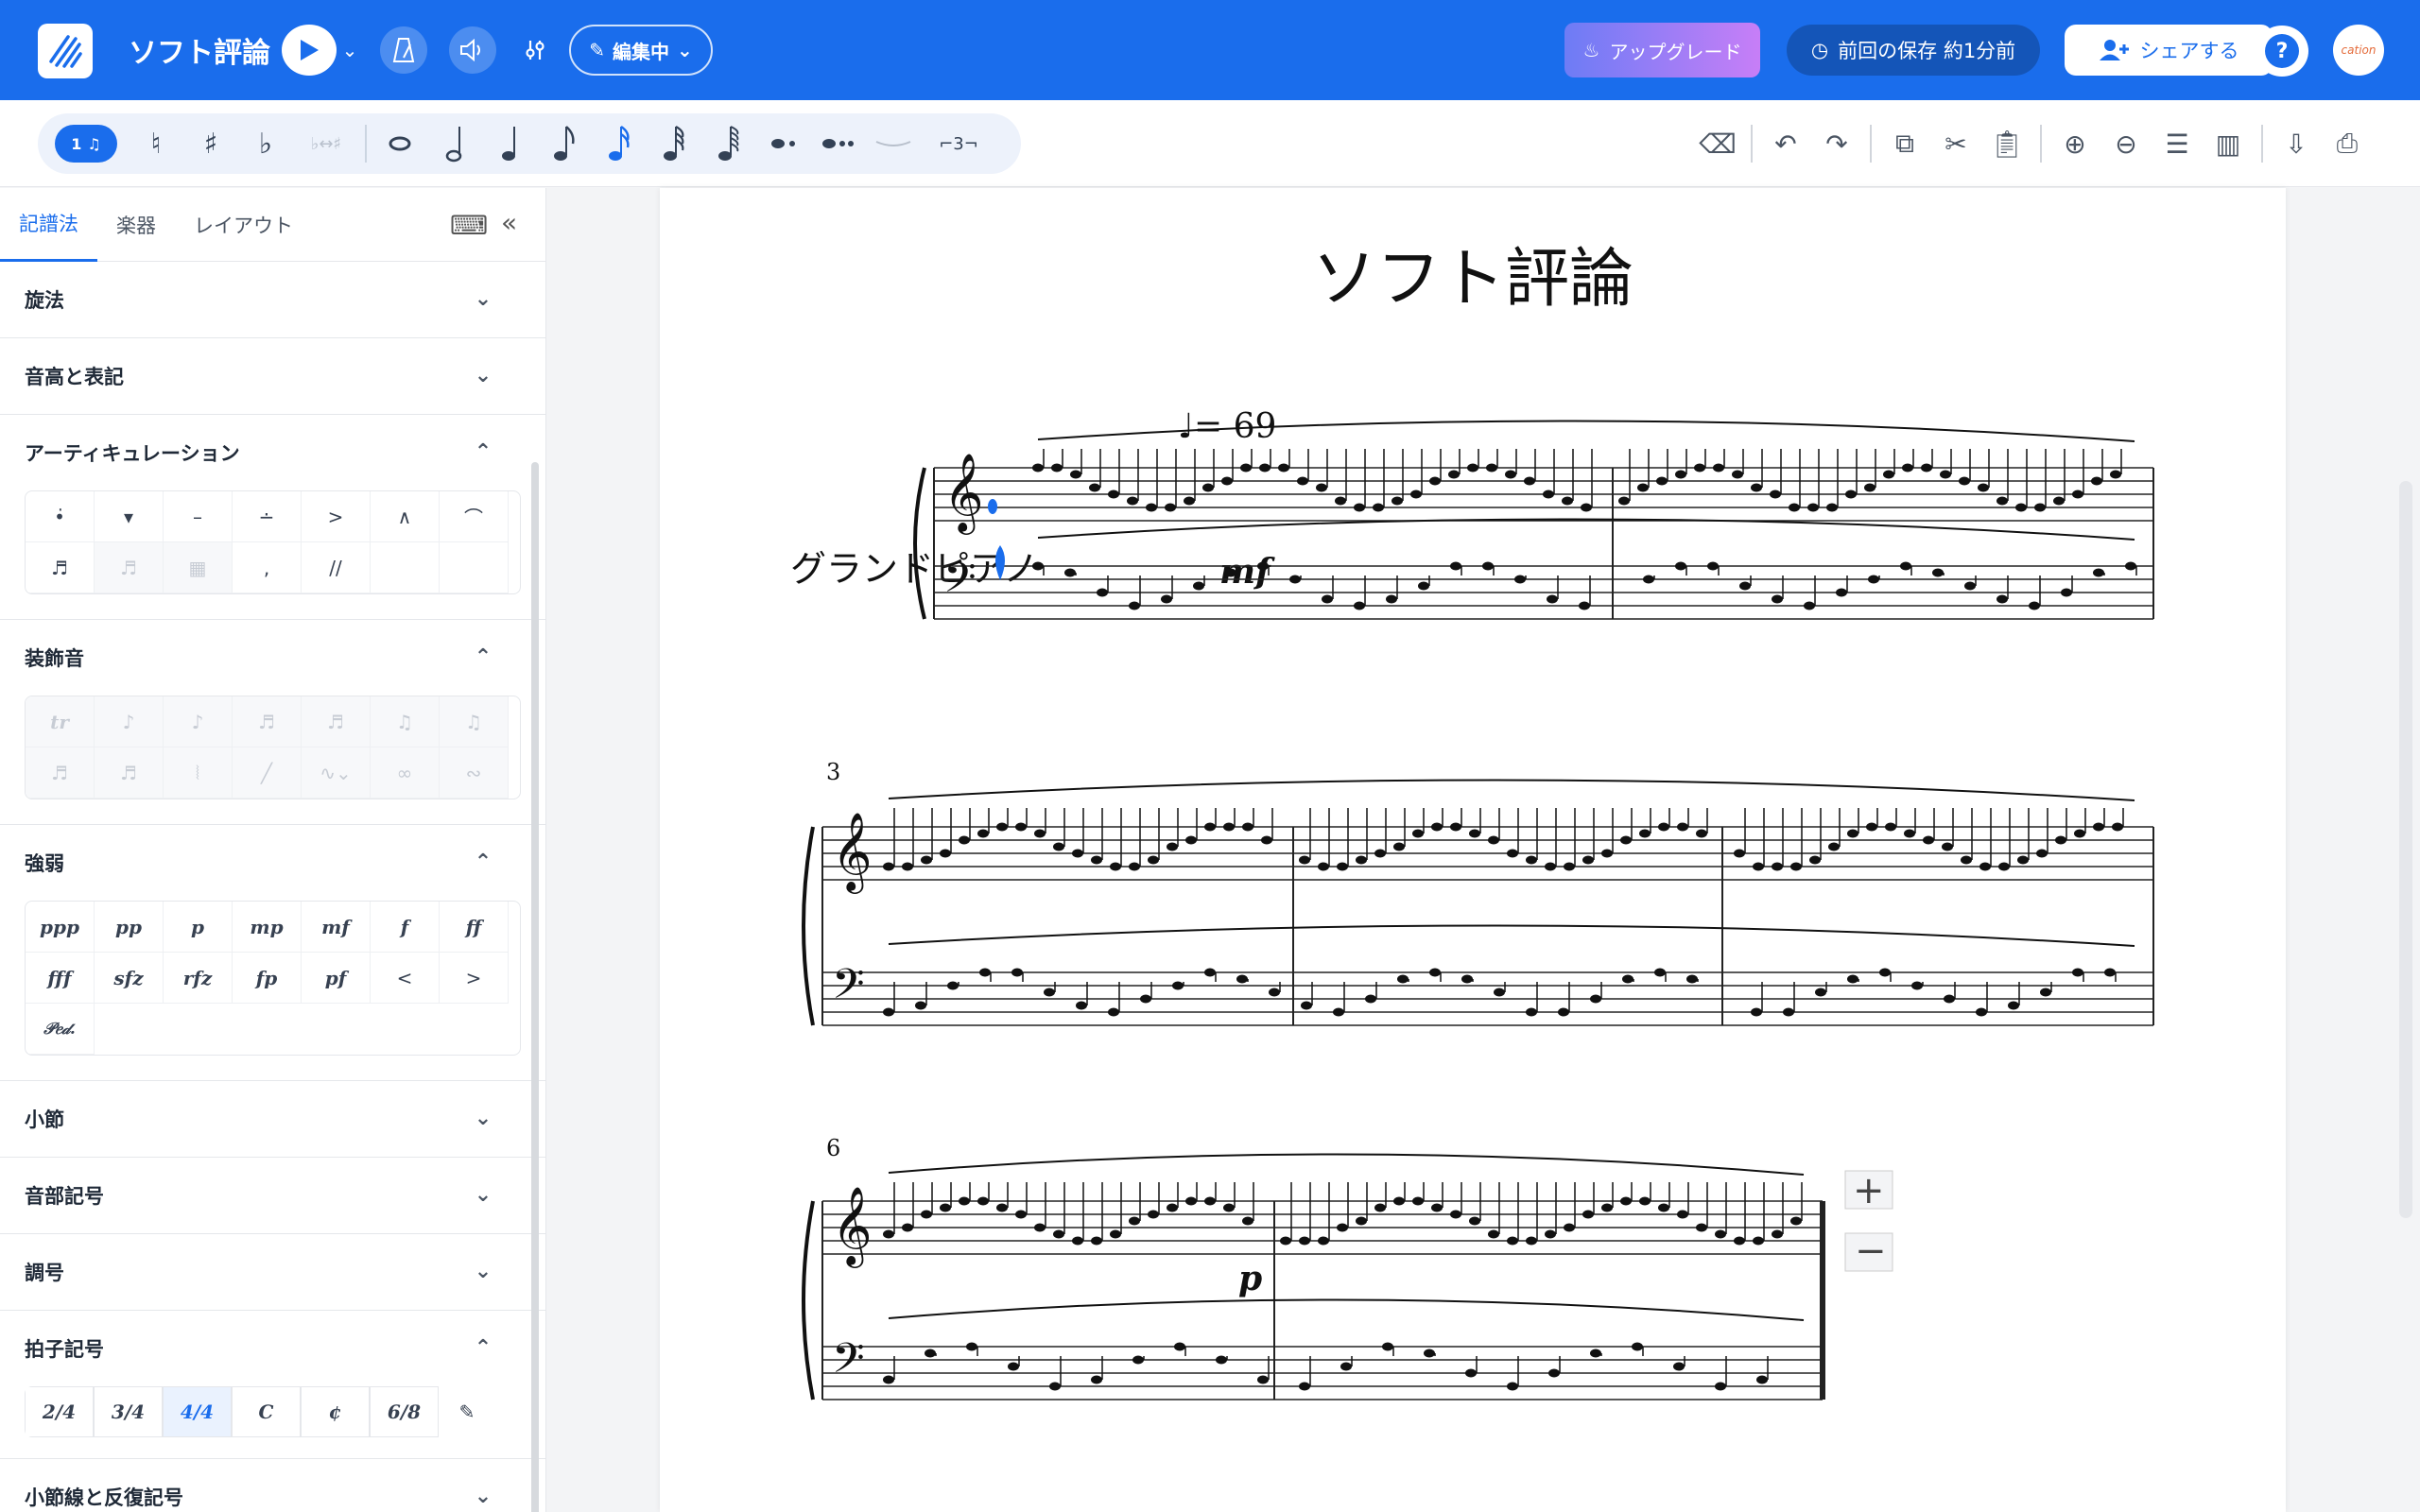  Describe the element at coordinates (59, 1411) in the screenshot. I see `time-2-4: 2/4` at that location.